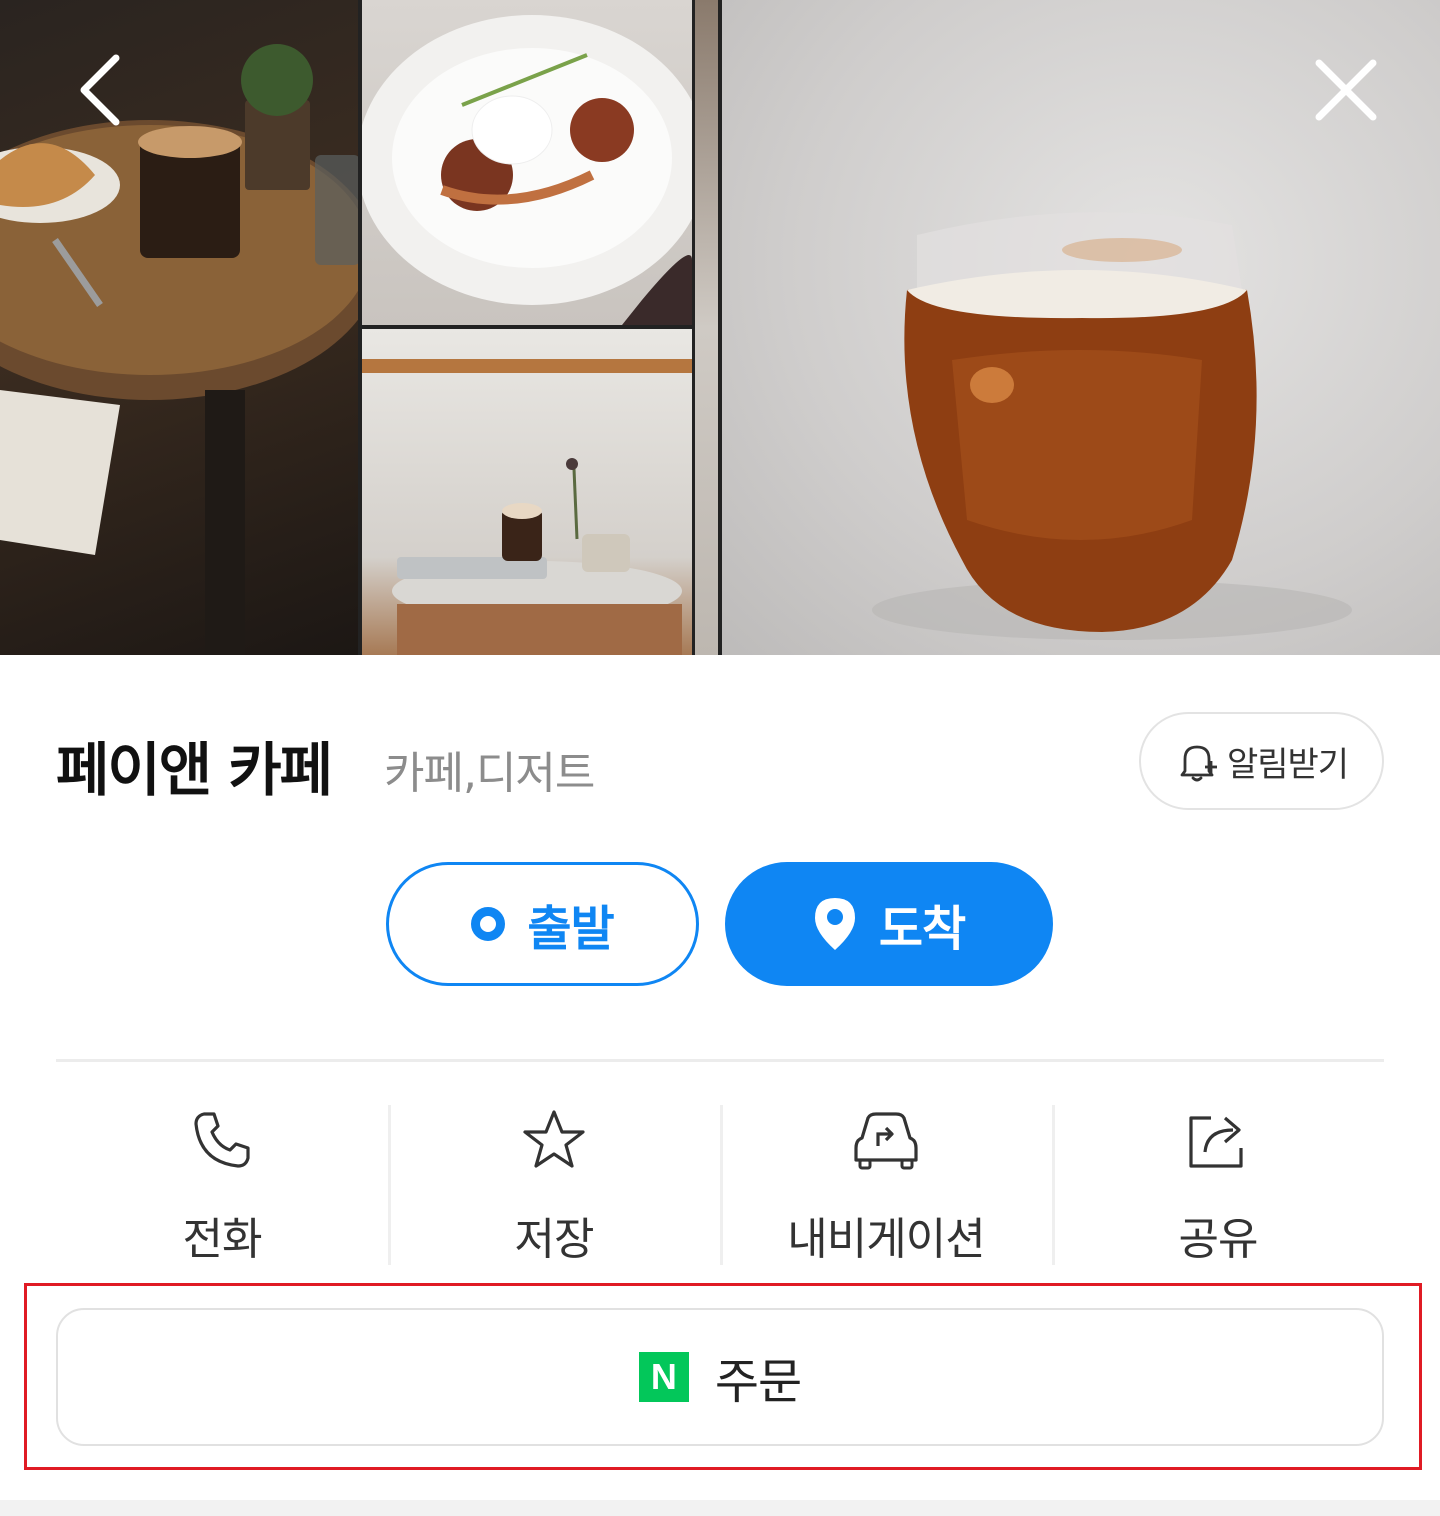 Image resolution: width=1440 pixels, height=1516 pixels. I want to click on place-name: 페이앤 카페, so click(194, 770).